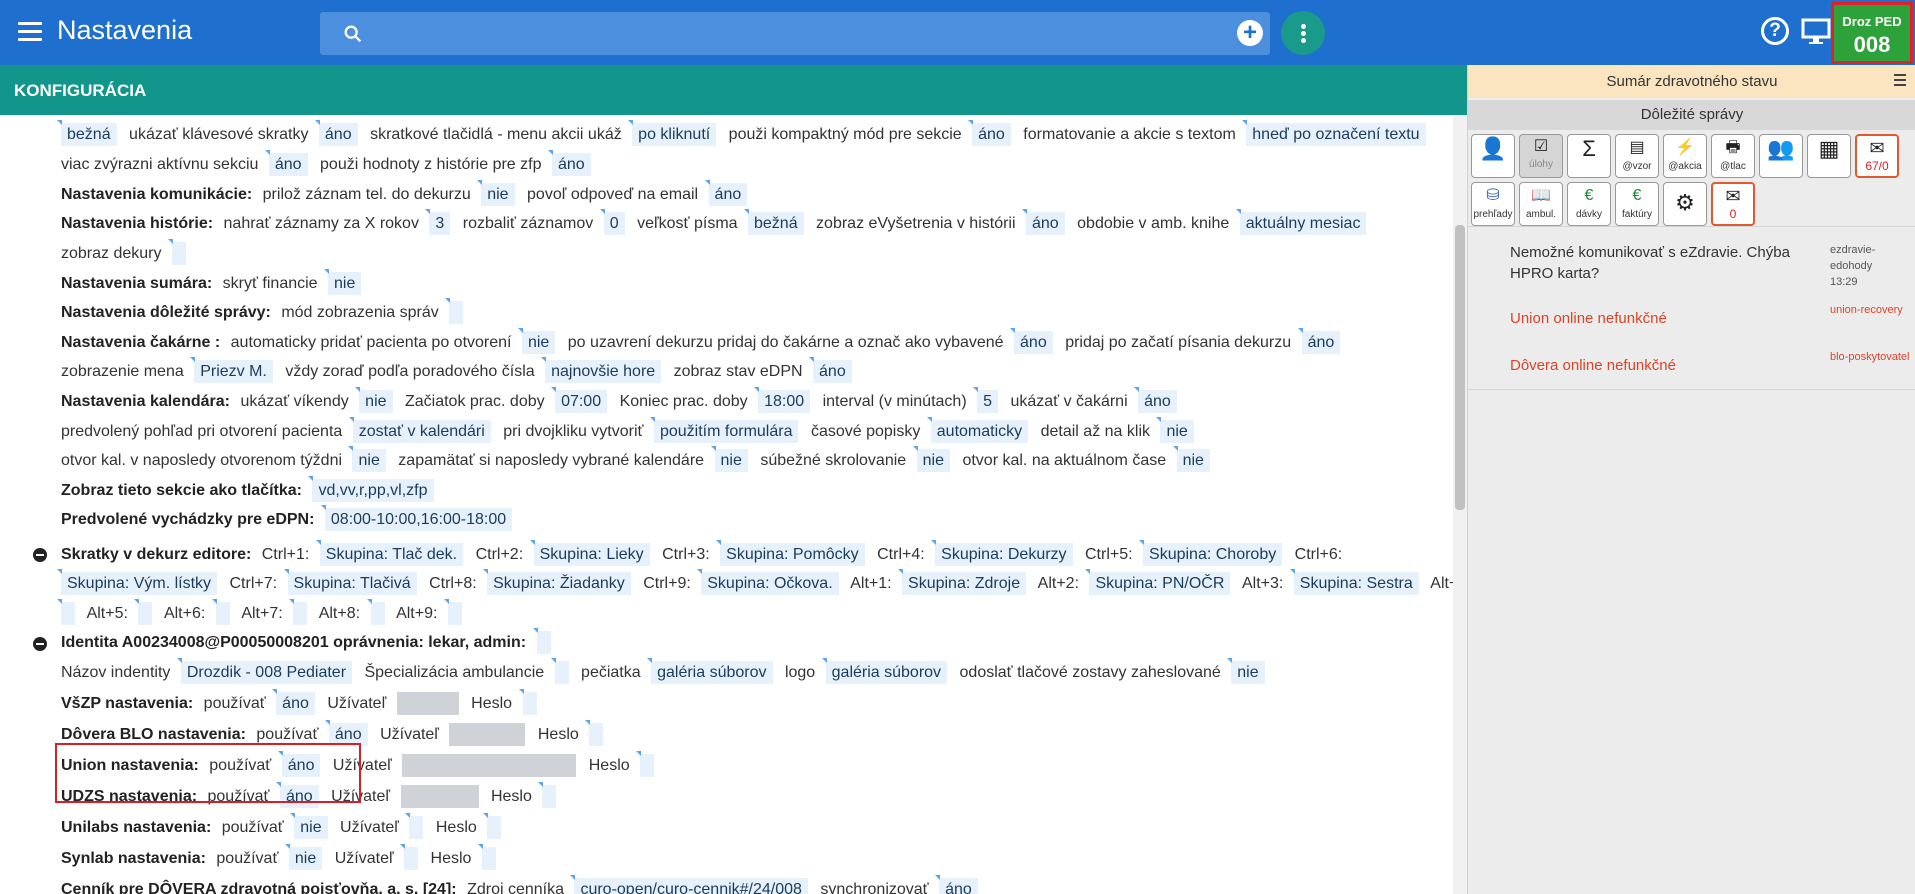 This screenshot has height=894, width=1915. I want to click on value-amb-period: aktuálny mesiac, so click(1303, 224).